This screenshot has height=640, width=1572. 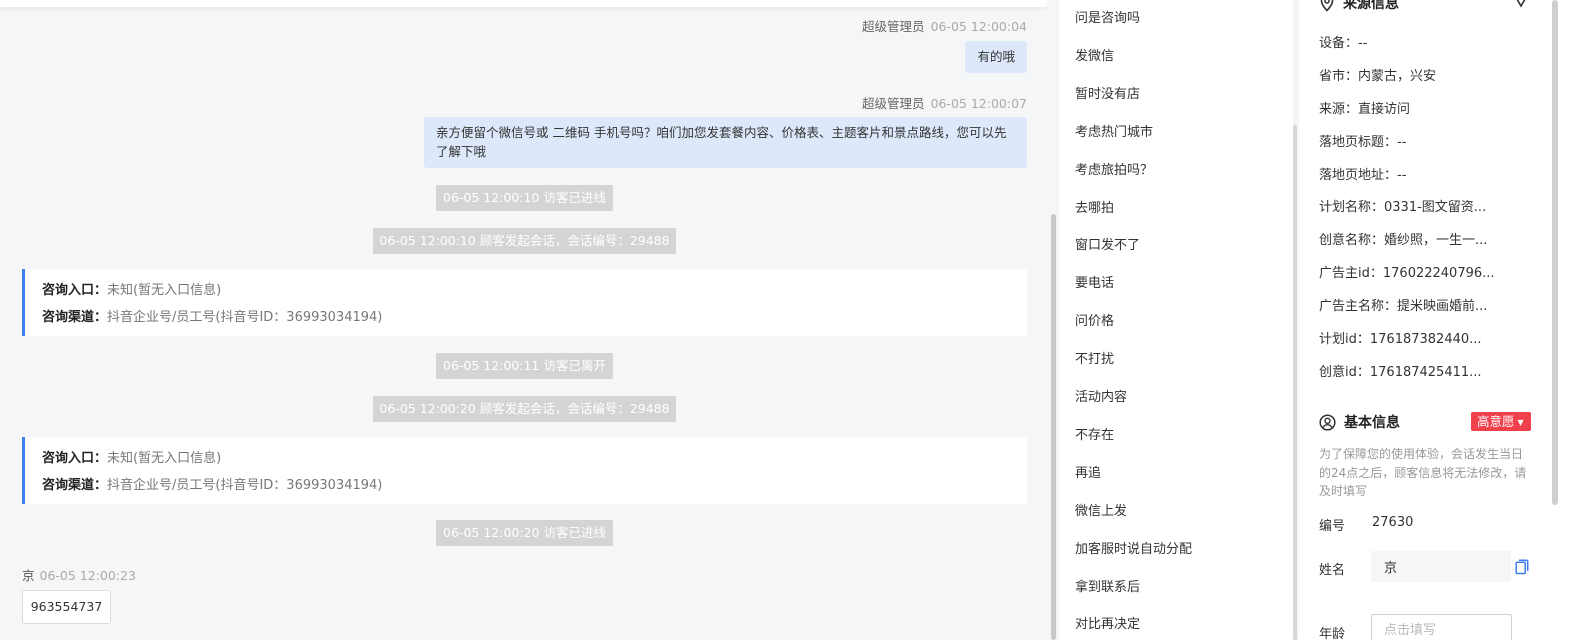 I want to click on source-field-landing-url: 落地页地址：--, so click(x=1363, y=175).